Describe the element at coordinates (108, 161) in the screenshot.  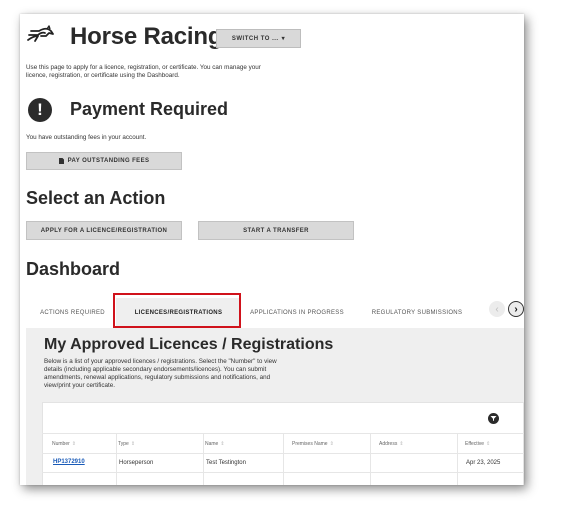
I see `pay-outstanding-fees-label: PAY OUTSTANDING FEES` at that location.